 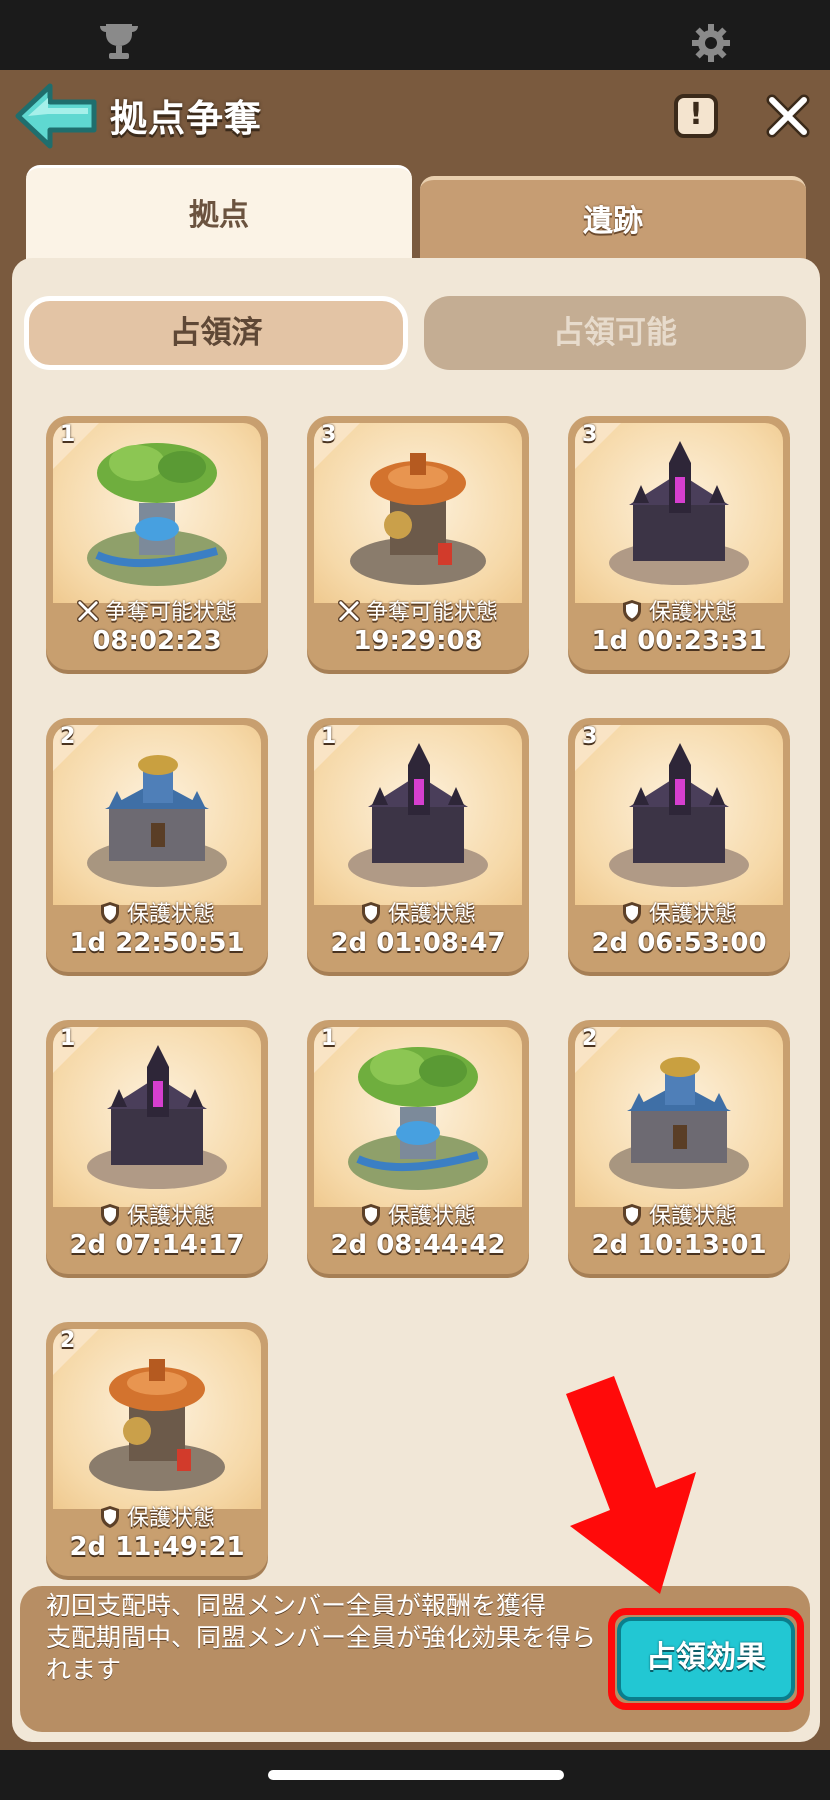 I want to click on subtab-occupiable: 占領可能, so click(x=615, y=333).